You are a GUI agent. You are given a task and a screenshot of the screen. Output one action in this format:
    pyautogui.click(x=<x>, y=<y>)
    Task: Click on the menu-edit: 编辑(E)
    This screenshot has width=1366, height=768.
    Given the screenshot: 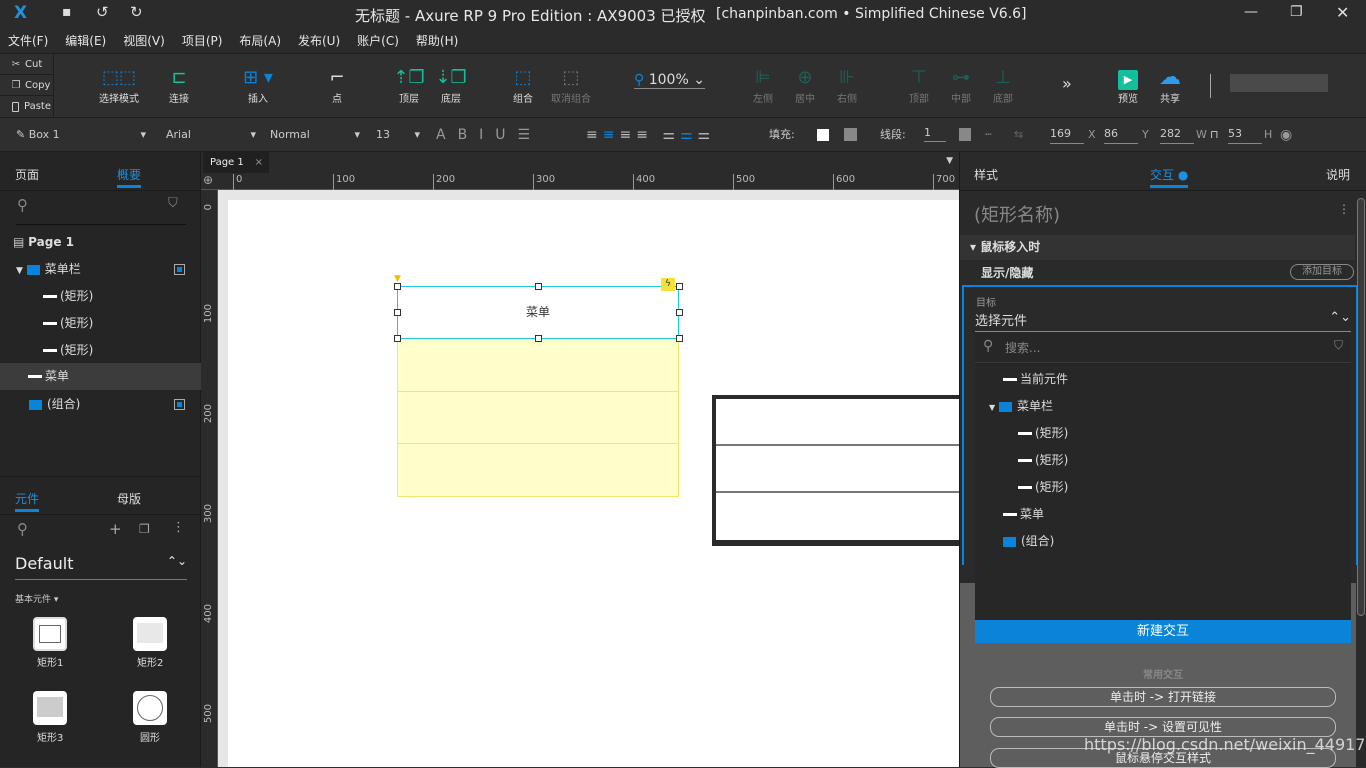 What is the action you would take?
    pyautogui.click(x=85, y=40)
    